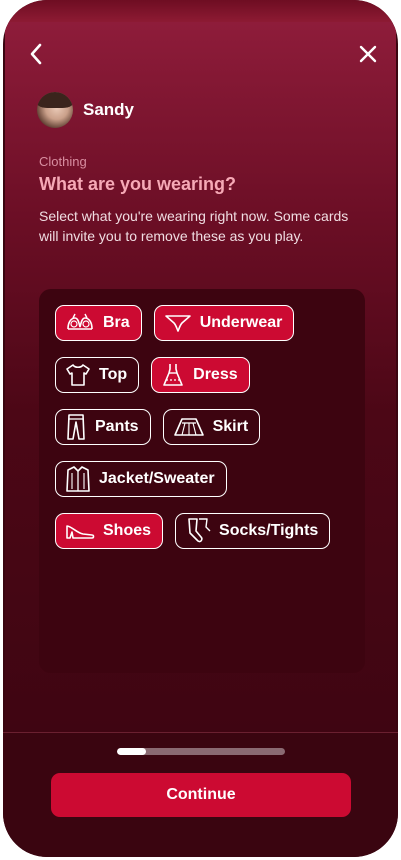  I want to click on chip-label: Skirt, so click(230, 426).